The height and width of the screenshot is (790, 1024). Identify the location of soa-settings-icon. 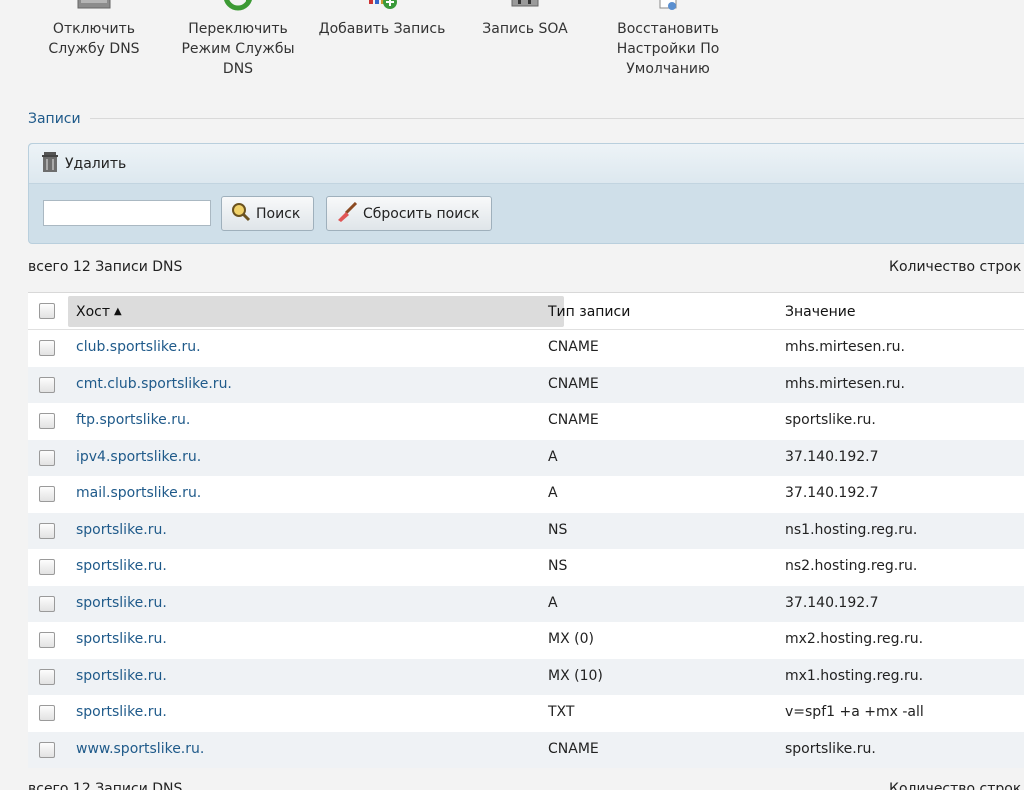
(525, 9).